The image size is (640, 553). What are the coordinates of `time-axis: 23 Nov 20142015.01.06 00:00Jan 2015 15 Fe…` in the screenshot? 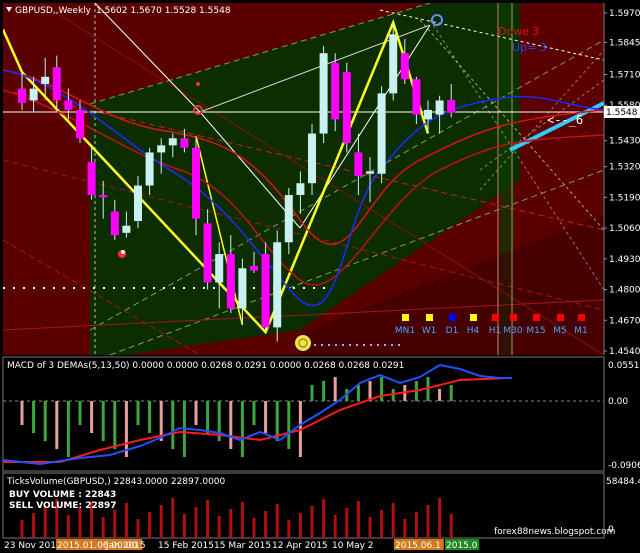 It's located at (242, 545).